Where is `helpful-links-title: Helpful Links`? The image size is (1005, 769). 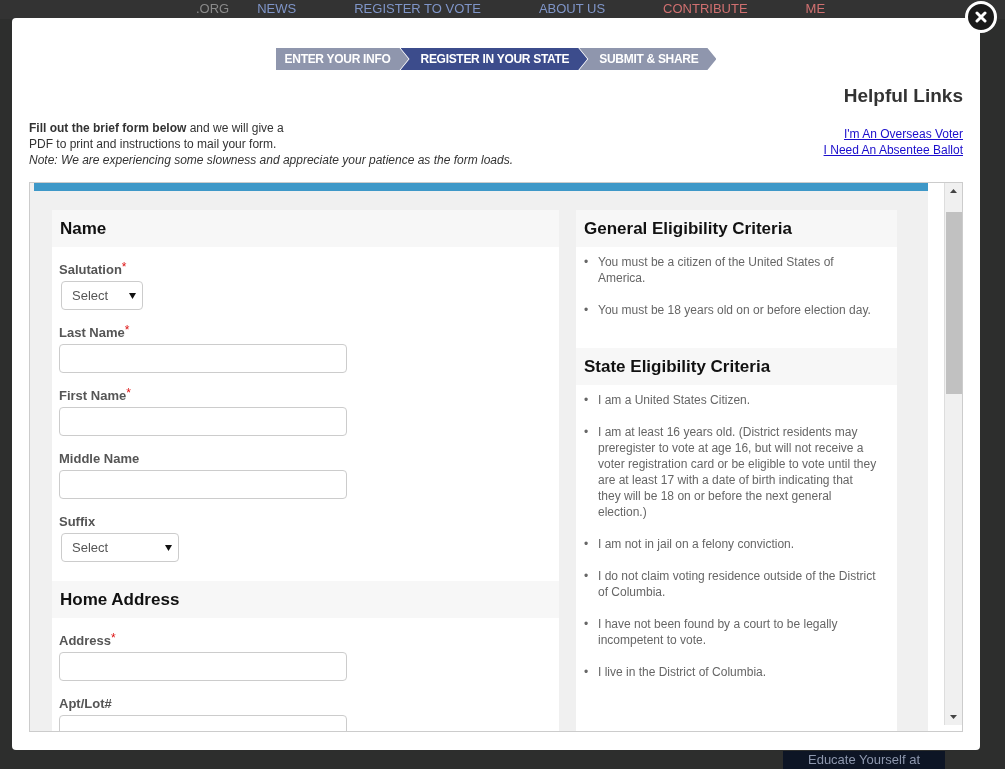
helpful-links-title: Helpful Links is located at coordinates (903, 96).